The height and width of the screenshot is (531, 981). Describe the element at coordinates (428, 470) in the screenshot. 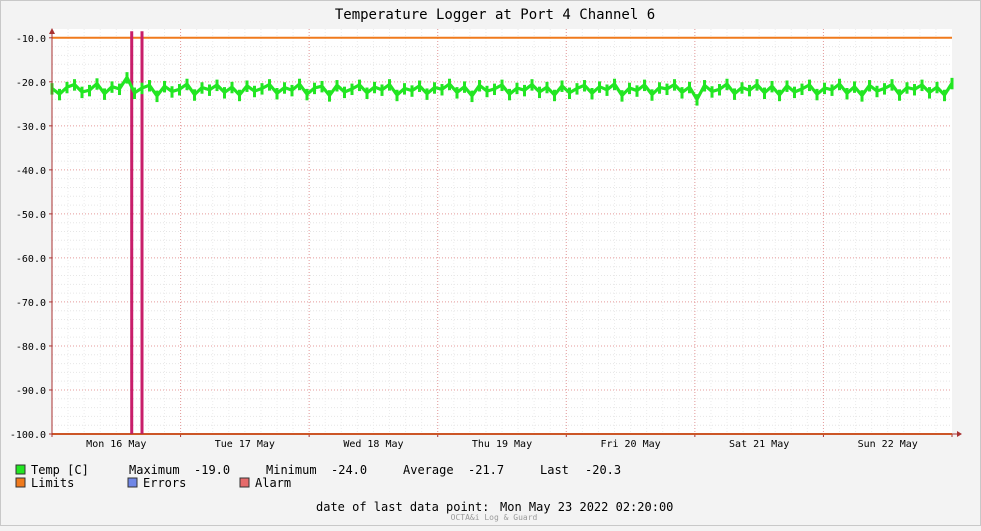

I see `legend-avg-label: Average` at that location.